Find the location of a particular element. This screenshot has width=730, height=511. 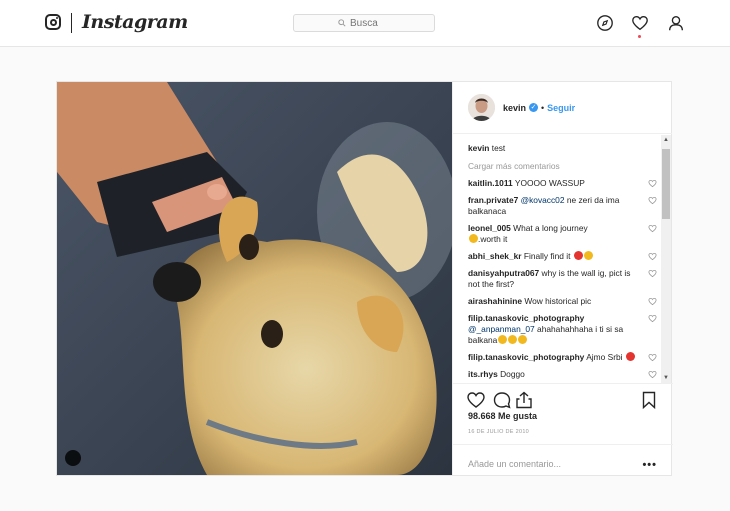

comment-item: airashahinine Wow historical pic is located at coordinates (563, 301).